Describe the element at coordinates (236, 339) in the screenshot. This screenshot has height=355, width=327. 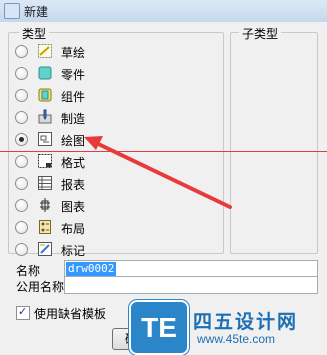
I see `watermark-url: www.45te.com` at that location.